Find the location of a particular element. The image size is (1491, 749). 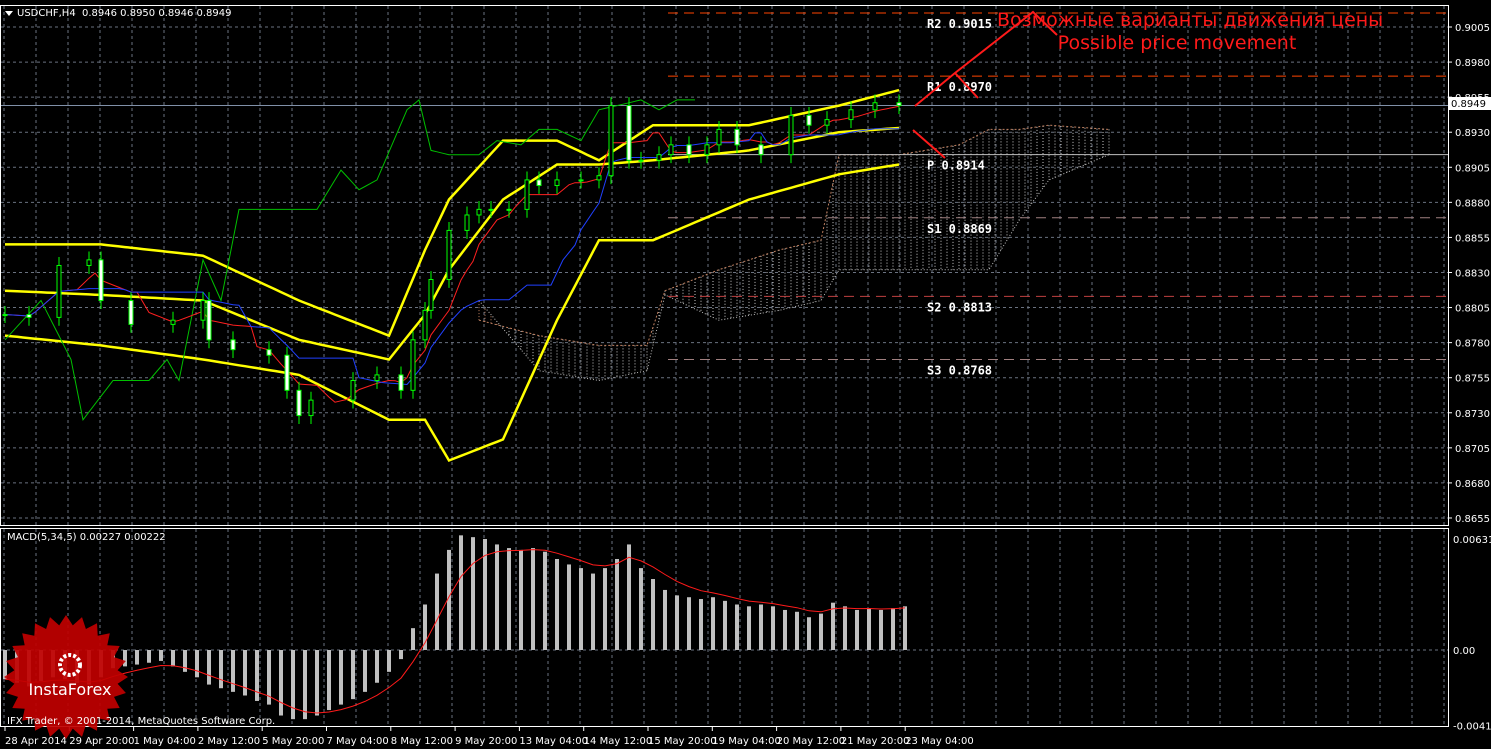

time-tick-label: 1 May 04:00 is located at coordinates (165, 741).